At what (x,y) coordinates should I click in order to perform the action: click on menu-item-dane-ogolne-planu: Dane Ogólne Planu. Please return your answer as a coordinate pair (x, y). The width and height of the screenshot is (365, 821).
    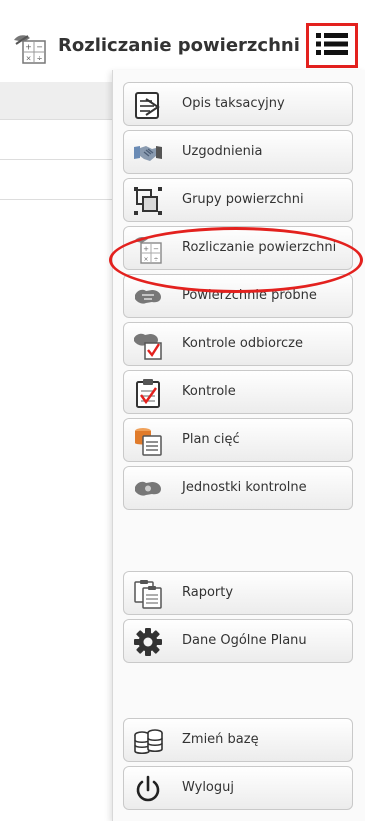
    Looking at the image, I should click on (238, 641).